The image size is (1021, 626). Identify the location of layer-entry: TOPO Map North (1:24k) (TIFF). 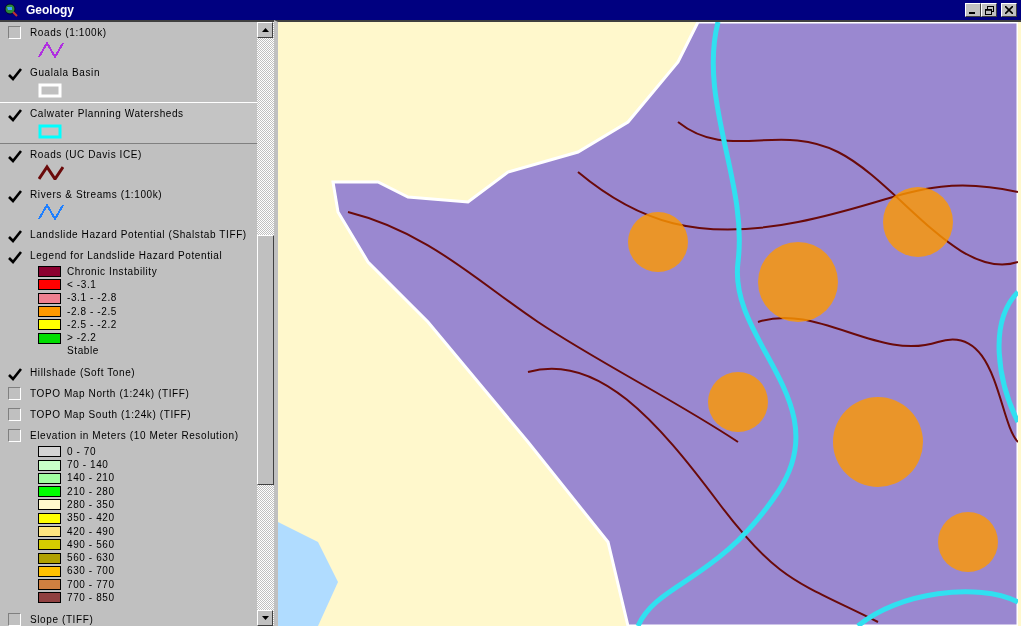
(128, 394).